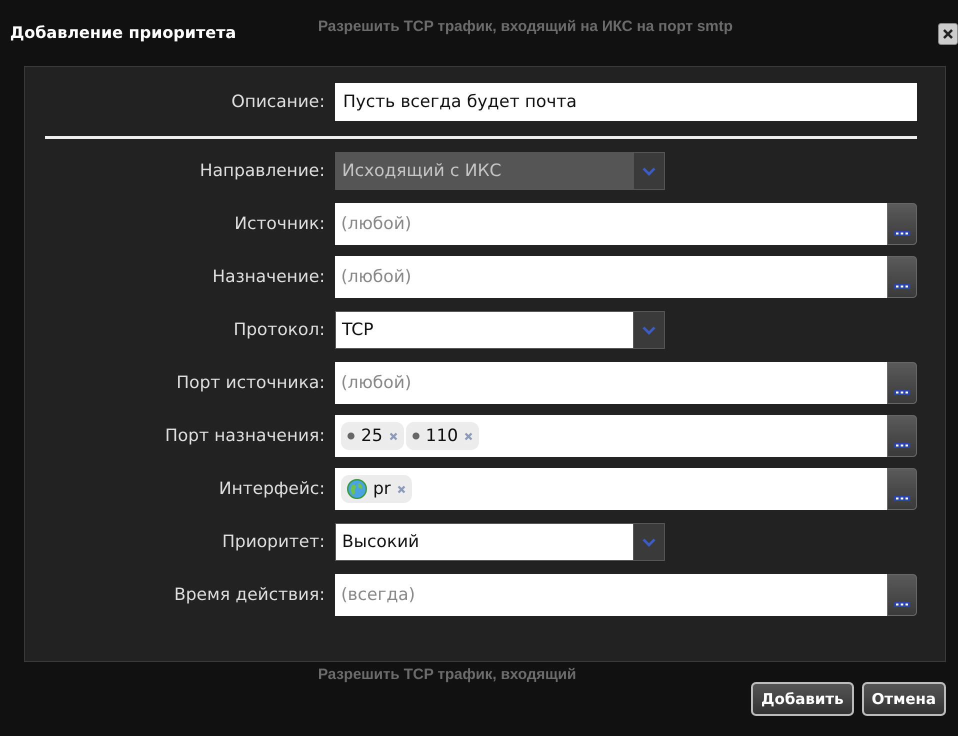 The height and width of the screenshot is (736, 958). I want to click on field-label: Источник:, so click(279, 224).